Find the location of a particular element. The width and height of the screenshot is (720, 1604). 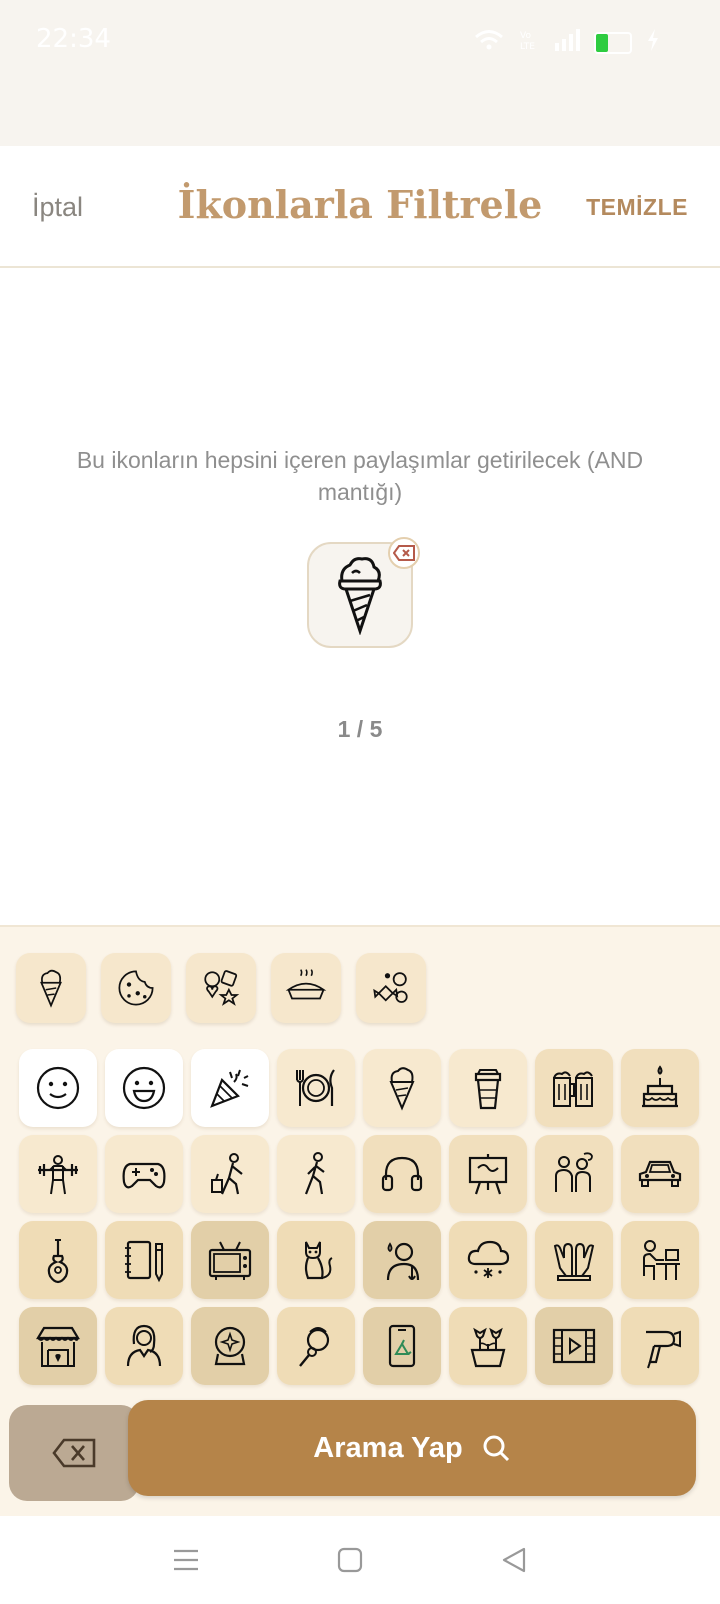

icon-beer-mugs is located at coordinates (574, 1088).